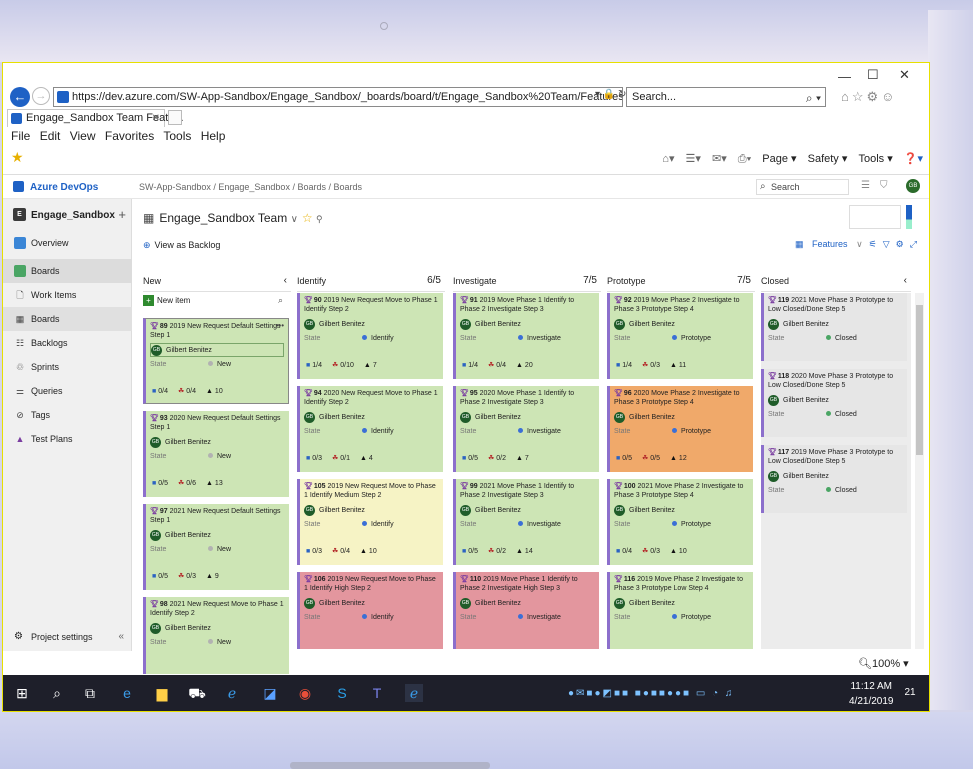 The width and height of the screenshot is (973, 769). Describe the element at coordinates (67, 343) in the screenshot. I see `sidebar-item-backlogs: ☷ Backlogs` at that location.